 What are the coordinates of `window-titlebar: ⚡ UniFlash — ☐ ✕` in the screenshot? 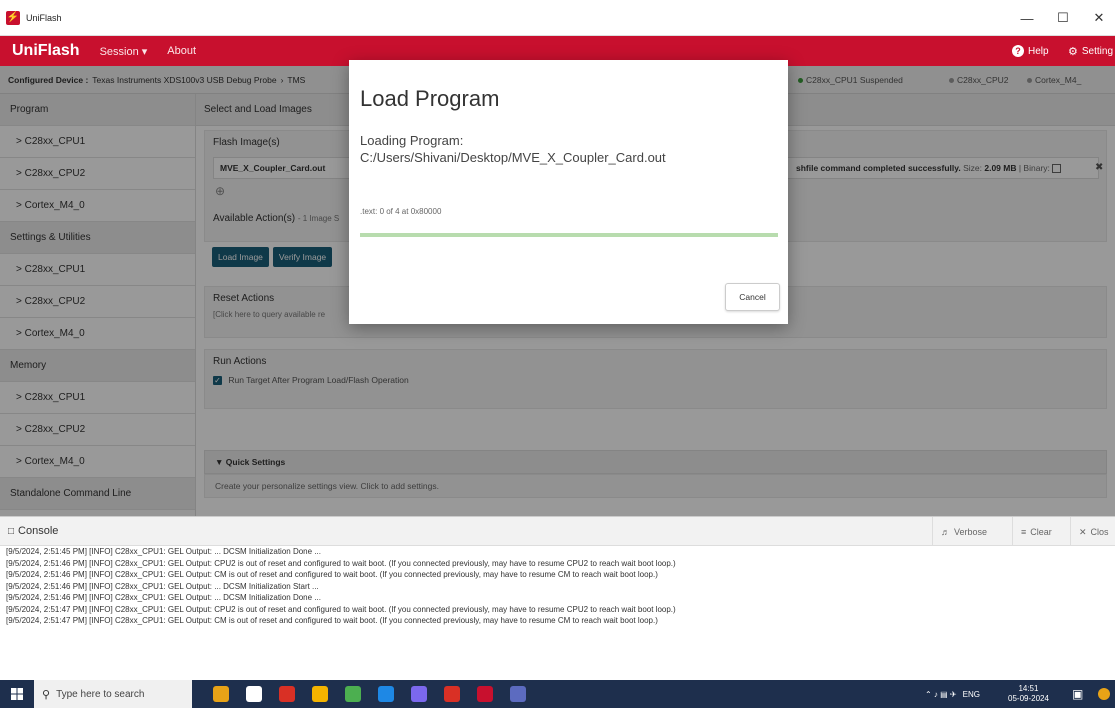 It's located at (557, 18).